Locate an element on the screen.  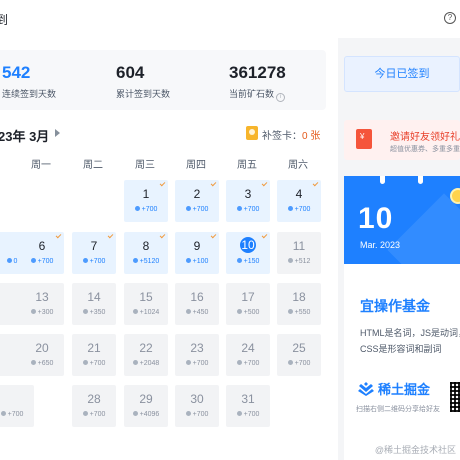
stat-ore-label-row: 当前矿石数 i is located at coordinates (257, 94).